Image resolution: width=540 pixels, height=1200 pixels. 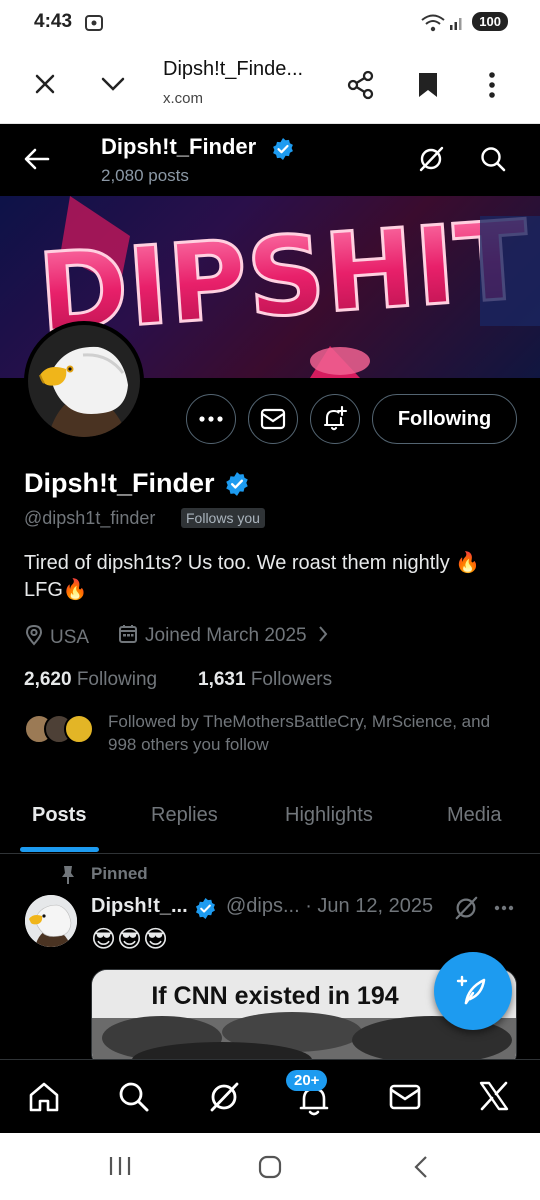 I want to click on display-name: Dipsh!t_Finder, so click(x=119, y=483).